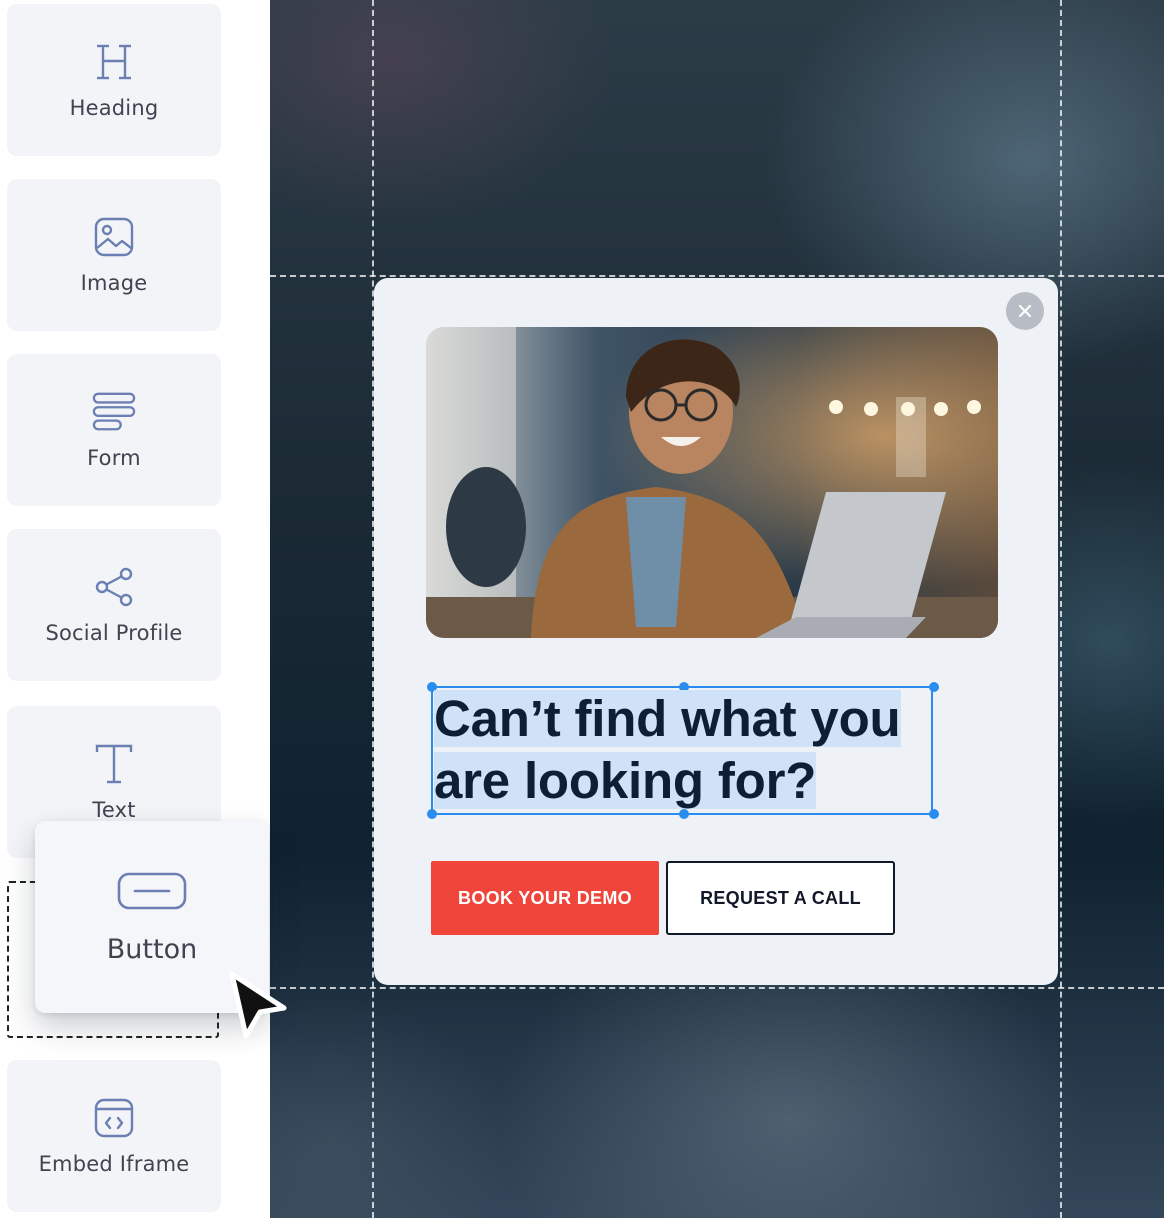 The width and height of the screenshot is (1164, 1218). Describe the element at coordinates (545, 898) in the screenshot. I see `book-demo-button: BOOK YOUR DEMO` at that location.